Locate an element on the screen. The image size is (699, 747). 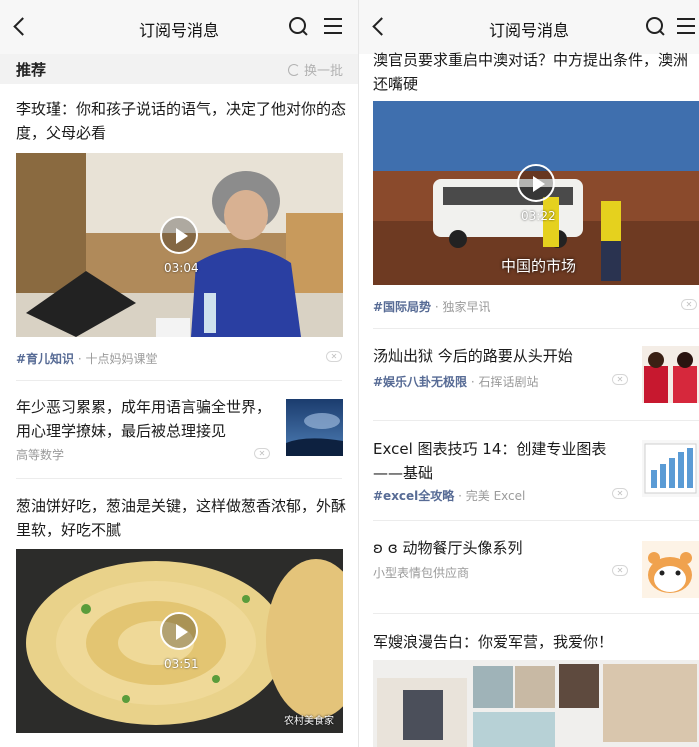
recommend-title: 推荐 is located at coordinates (31, 70).